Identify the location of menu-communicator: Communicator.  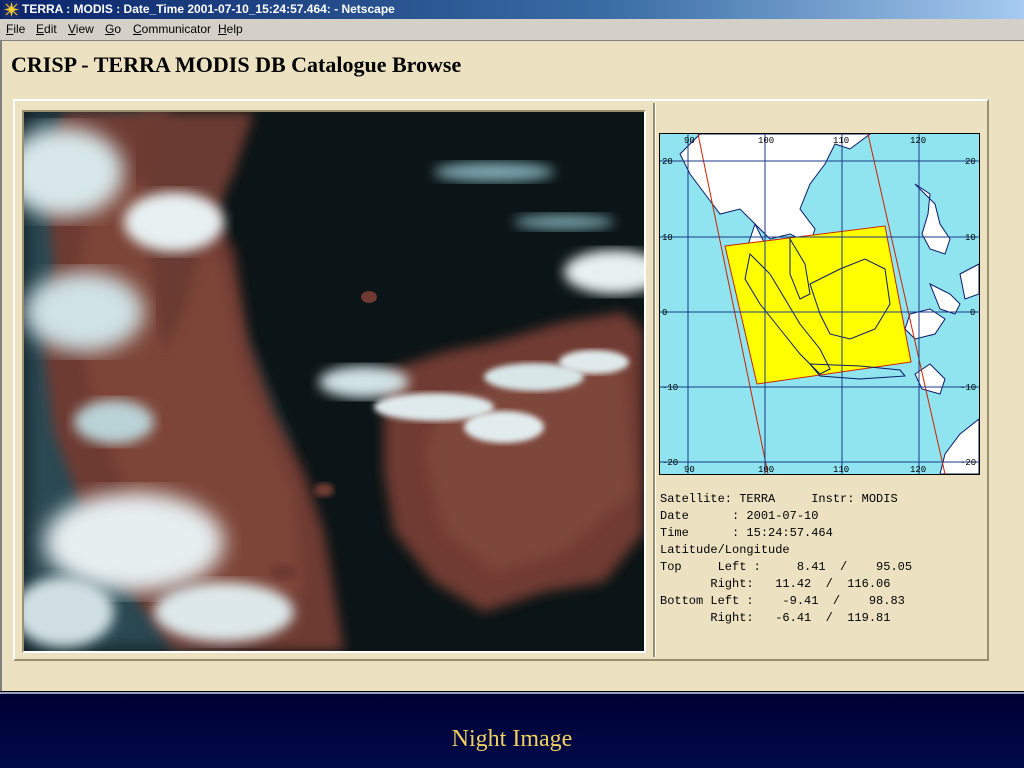
(172, 29).